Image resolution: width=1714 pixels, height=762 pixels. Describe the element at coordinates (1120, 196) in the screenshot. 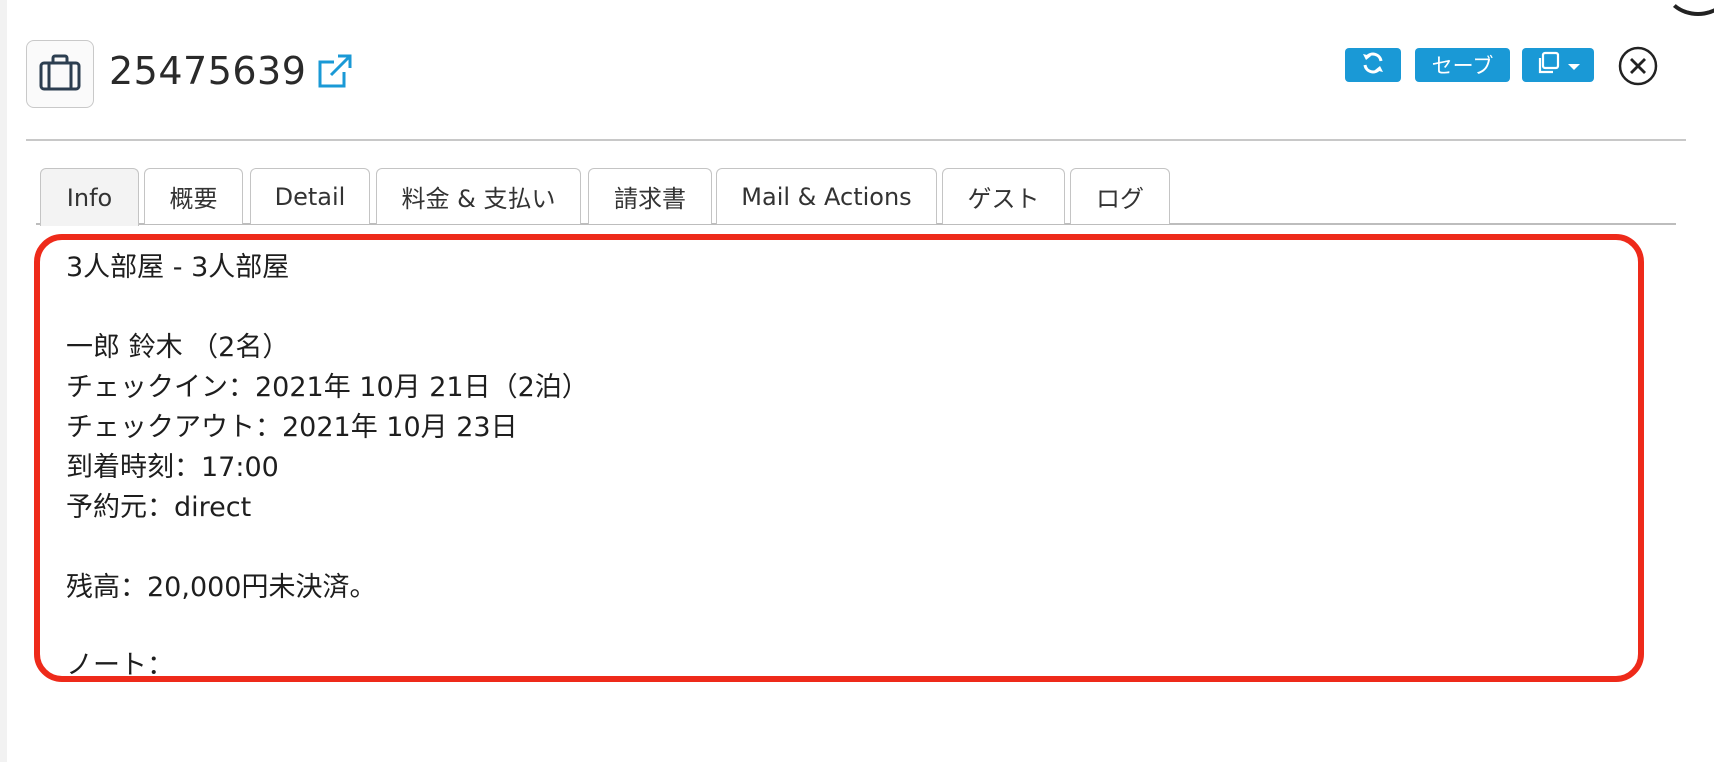

I see `tab-log: ログ` at that location.